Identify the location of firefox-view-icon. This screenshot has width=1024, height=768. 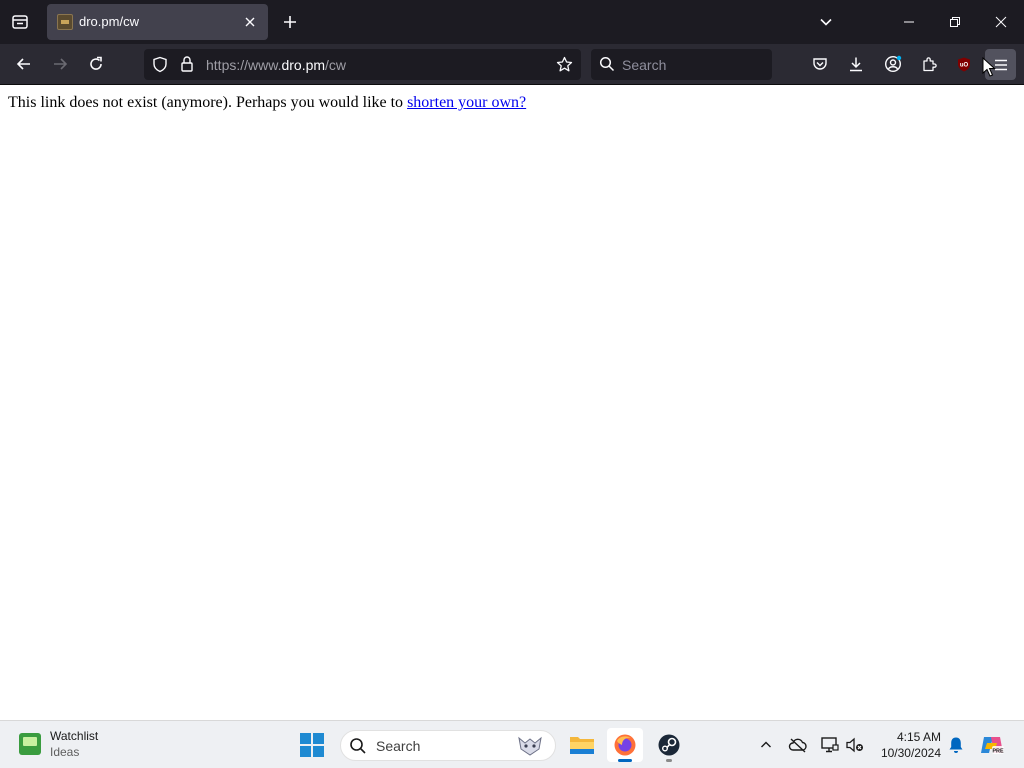
(20, 22).